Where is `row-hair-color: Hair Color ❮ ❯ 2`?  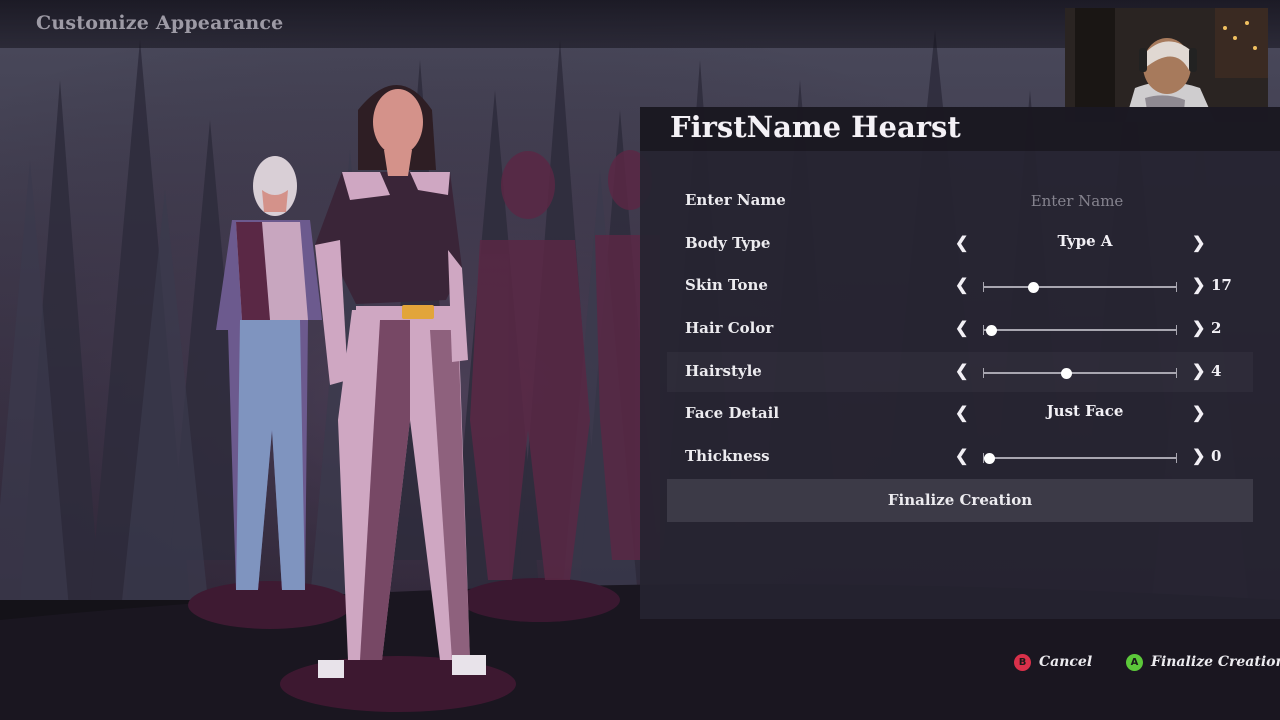 row-hair-color: Hair Color ❮ ❯ 2 is located at coordinates (960, 329).